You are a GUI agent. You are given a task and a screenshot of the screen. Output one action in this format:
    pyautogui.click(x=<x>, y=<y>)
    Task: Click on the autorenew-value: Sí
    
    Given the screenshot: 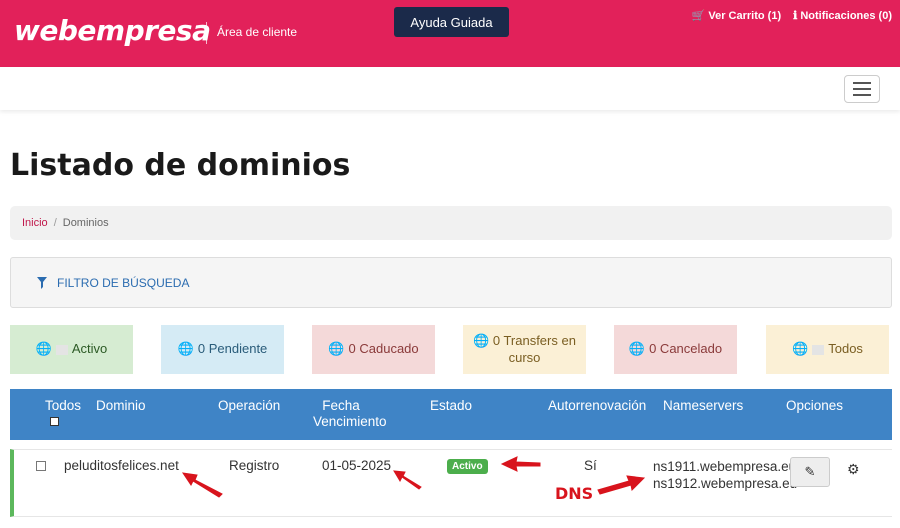 What is the action you would take?
    pyautogui.click(x=590, y=465)
    